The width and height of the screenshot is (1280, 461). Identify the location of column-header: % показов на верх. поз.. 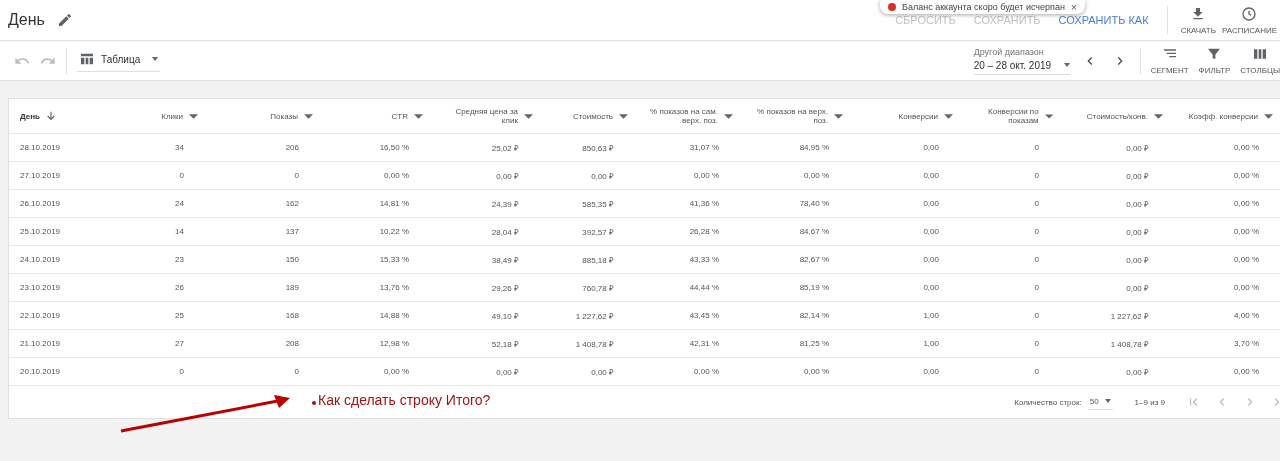
(788, 116).